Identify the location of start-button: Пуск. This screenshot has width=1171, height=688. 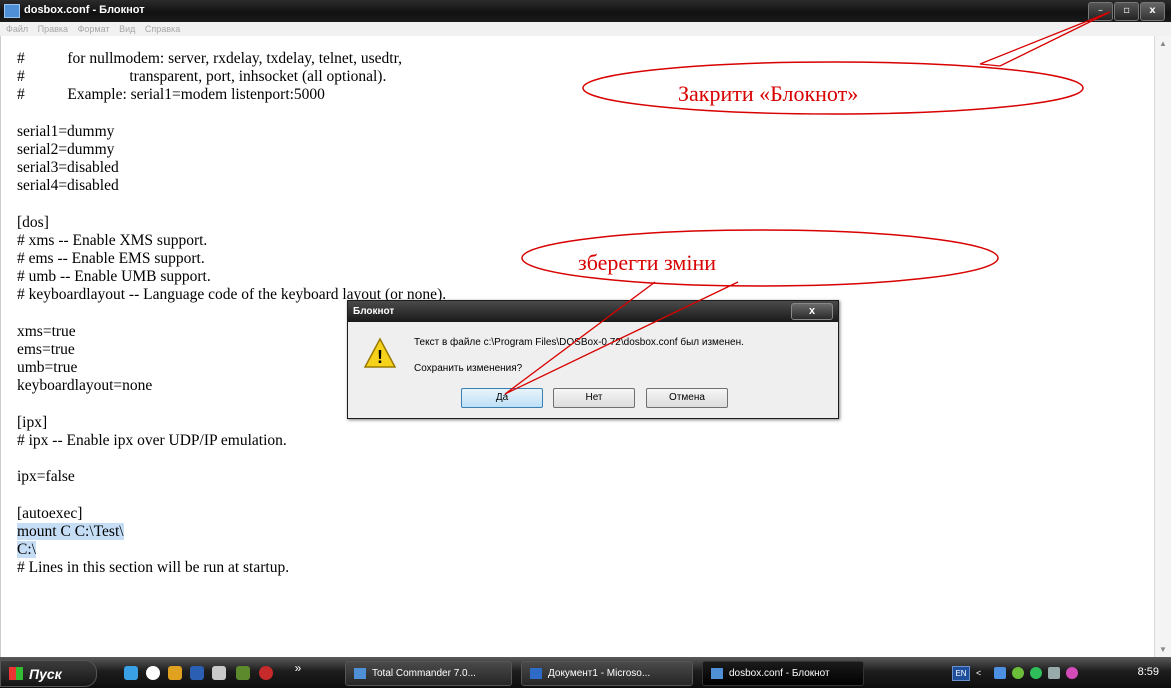
(48, 673).